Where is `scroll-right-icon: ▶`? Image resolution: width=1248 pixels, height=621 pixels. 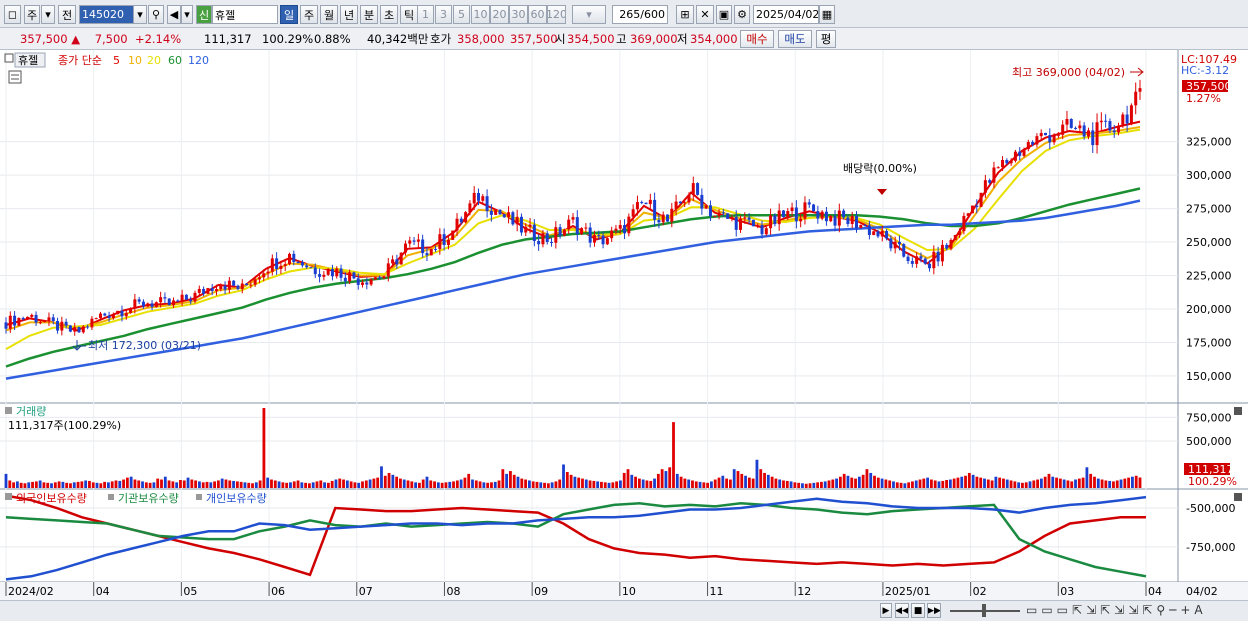 scroll-right-icon: ▶ is located at coordinates (886, 610).